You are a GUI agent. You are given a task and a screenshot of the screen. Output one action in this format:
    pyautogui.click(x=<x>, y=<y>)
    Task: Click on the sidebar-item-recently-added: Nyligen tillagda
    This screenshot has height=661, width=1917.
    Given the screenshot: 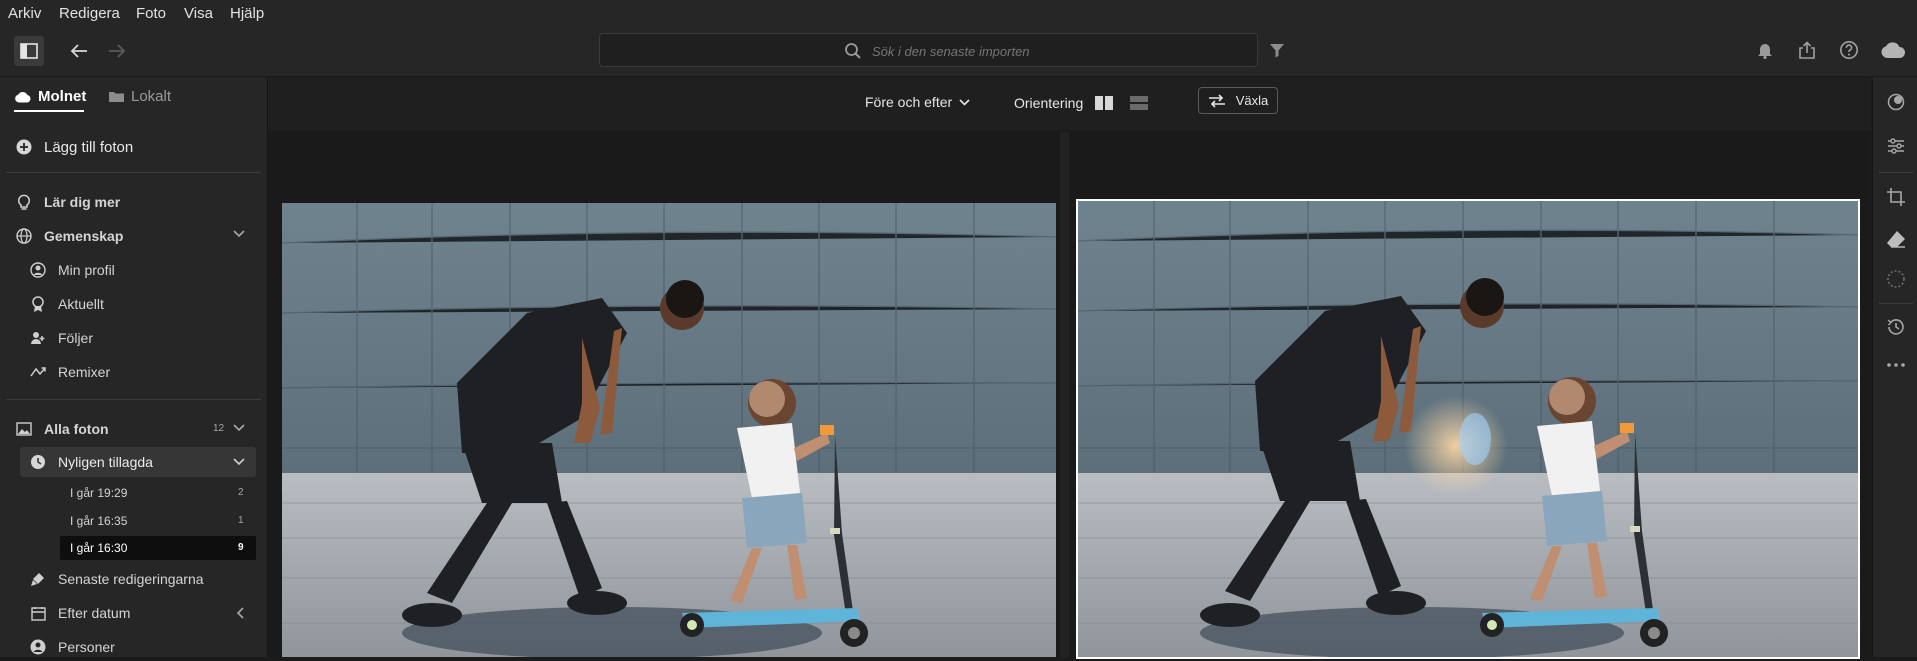 What is the action you would take?
    pyautogui.click(x=148, y=462)
    